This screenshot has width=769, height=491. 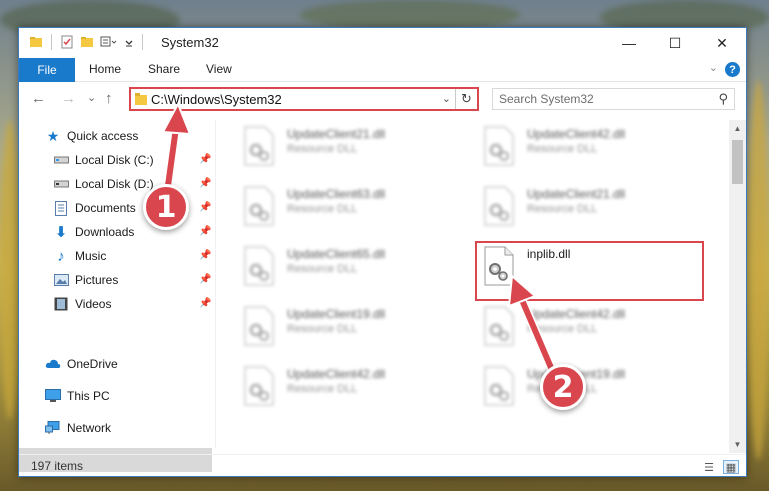 What do you see at coordinates (713, 67) in the screenshot?
I see `expand-ribbon-icon: ⌄` at bounding box center [713, 67].